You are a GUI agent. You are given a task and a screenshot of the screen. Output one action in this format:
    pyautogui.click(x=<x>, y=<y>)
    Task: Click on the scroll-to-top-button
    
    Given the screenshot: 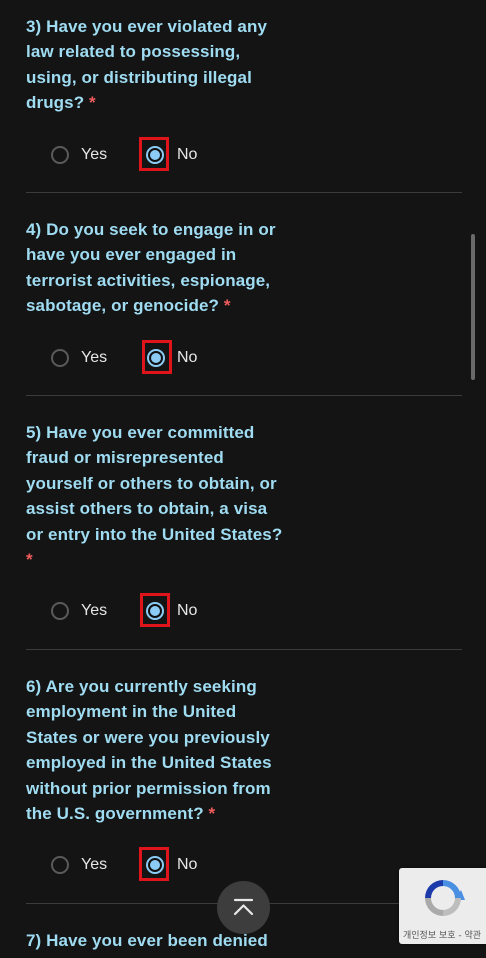 What is the action you would take?
    pyautogui.click(x=243, y=907)
    